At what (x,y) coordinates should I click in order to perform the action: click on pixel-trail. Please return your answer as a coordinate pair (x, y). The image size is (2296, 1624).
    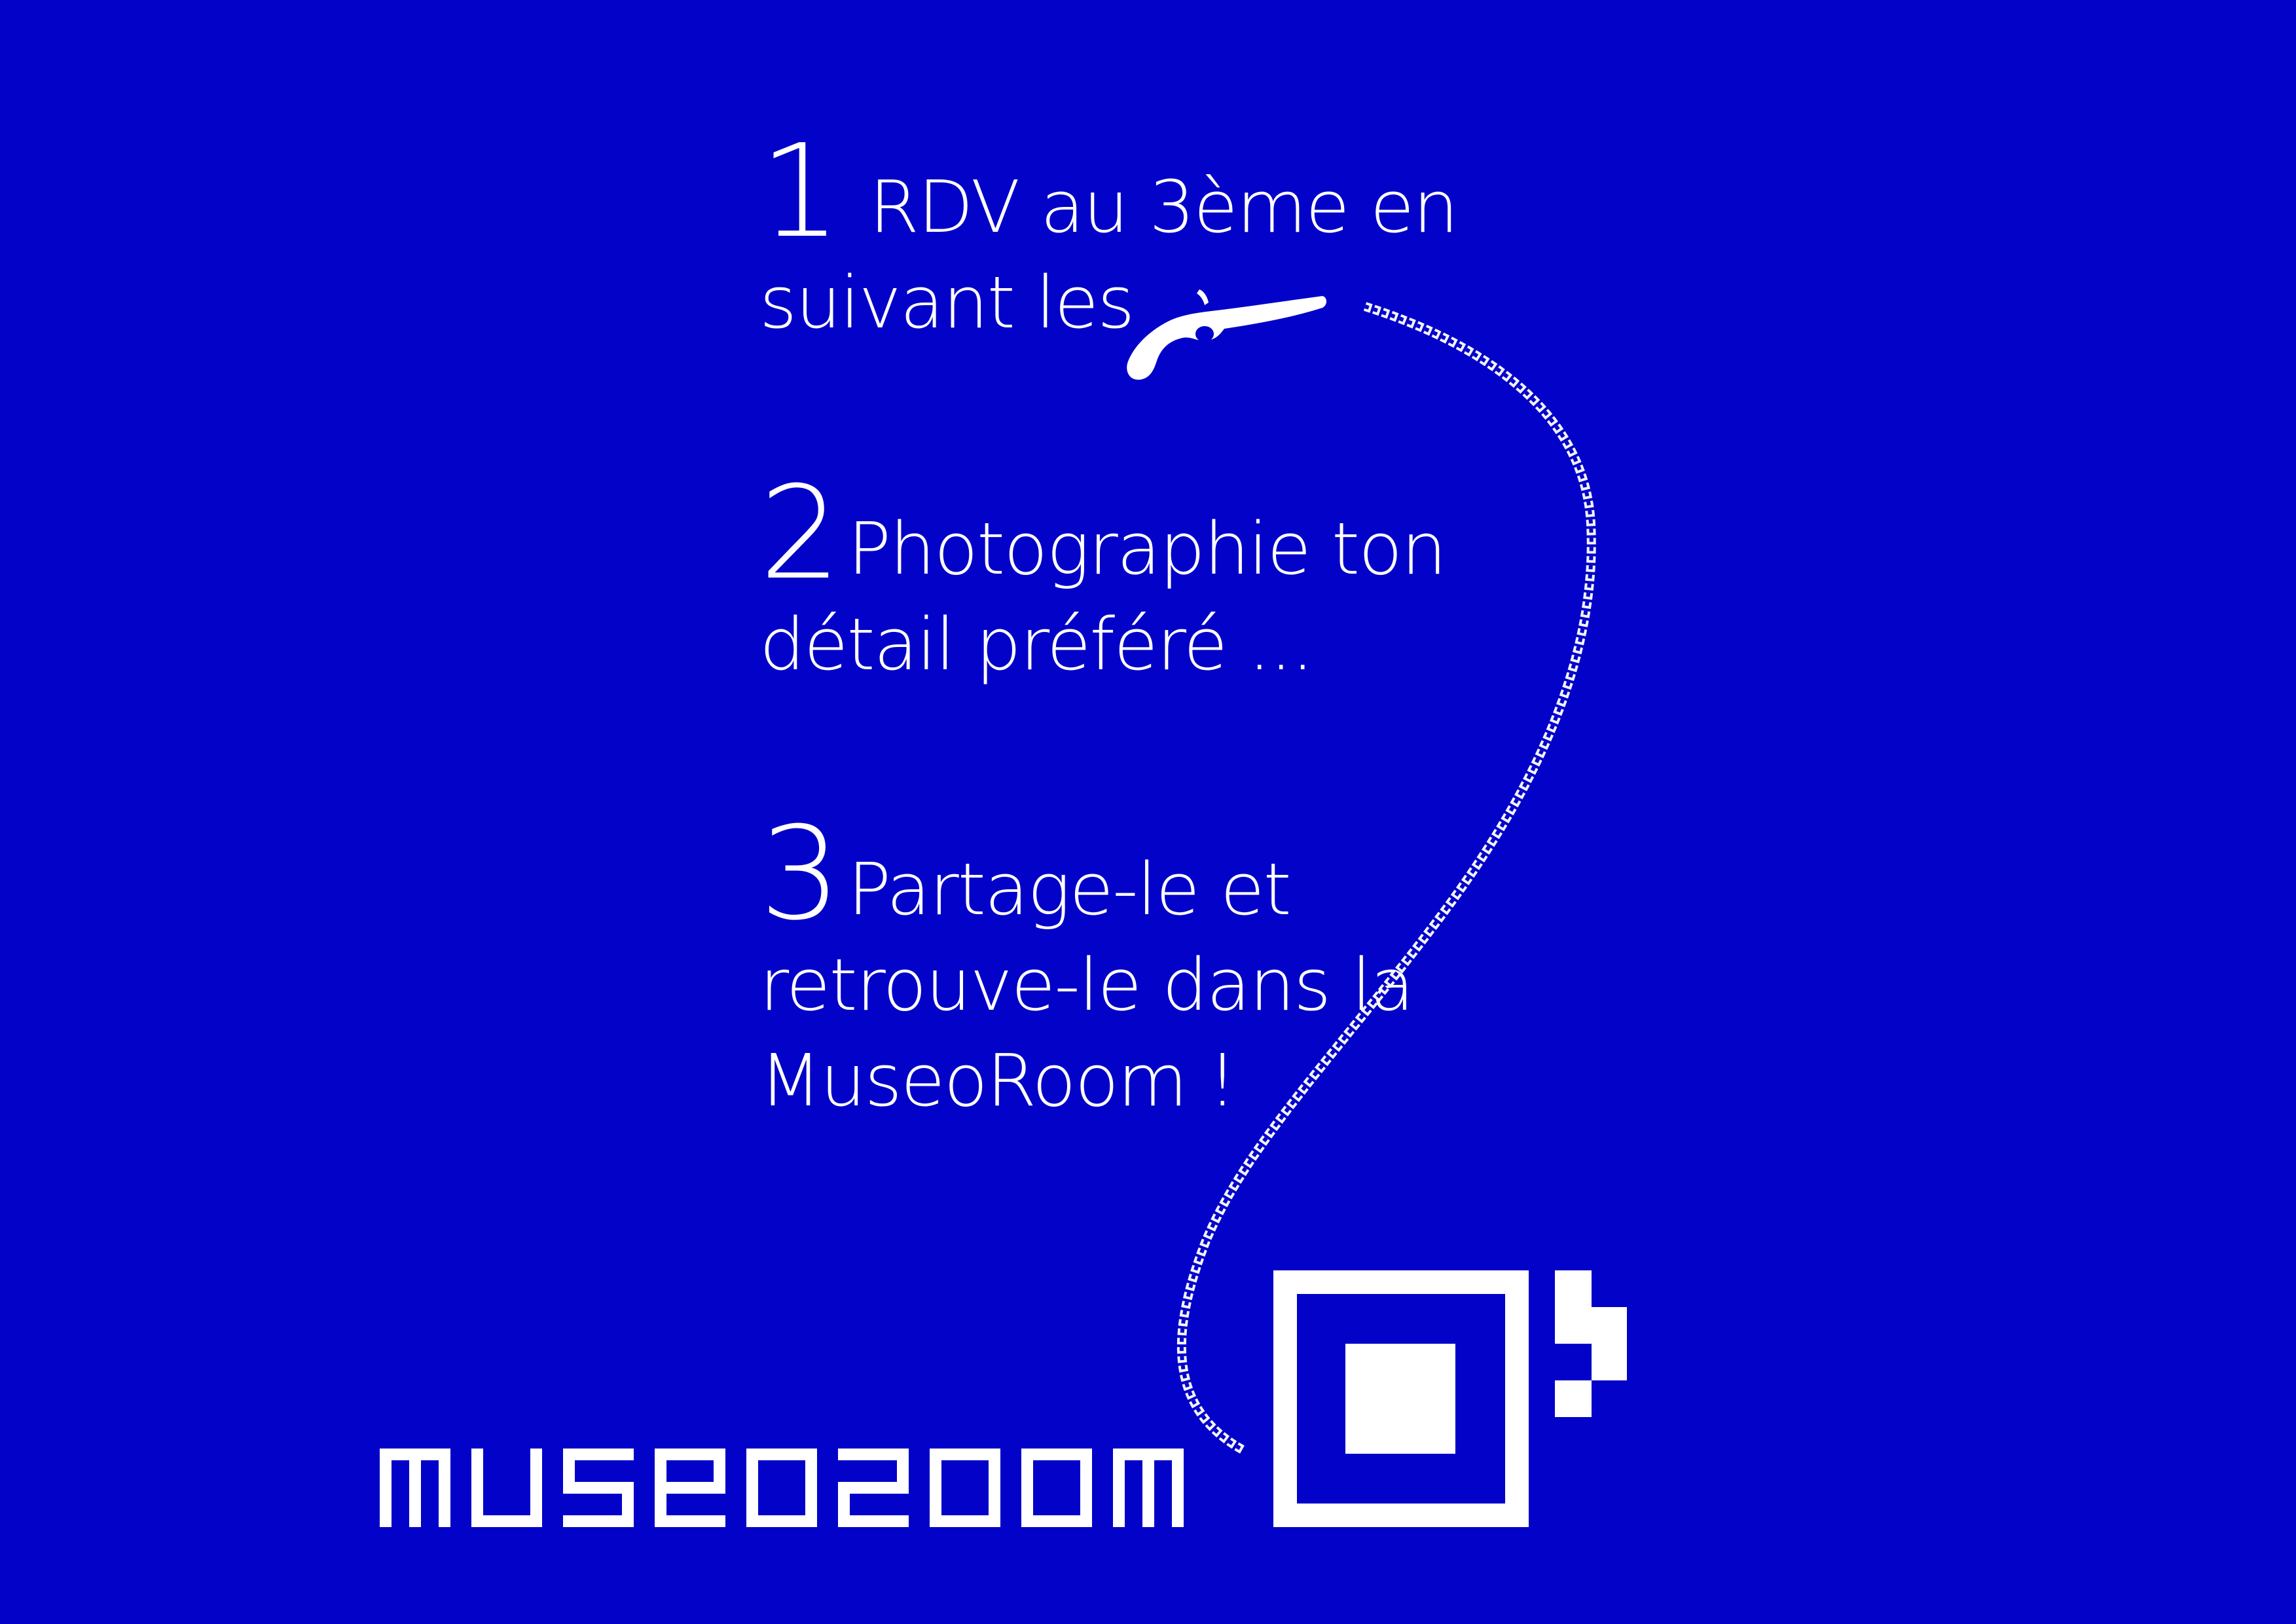
    Looking at the image, I should click on (1386, 878).